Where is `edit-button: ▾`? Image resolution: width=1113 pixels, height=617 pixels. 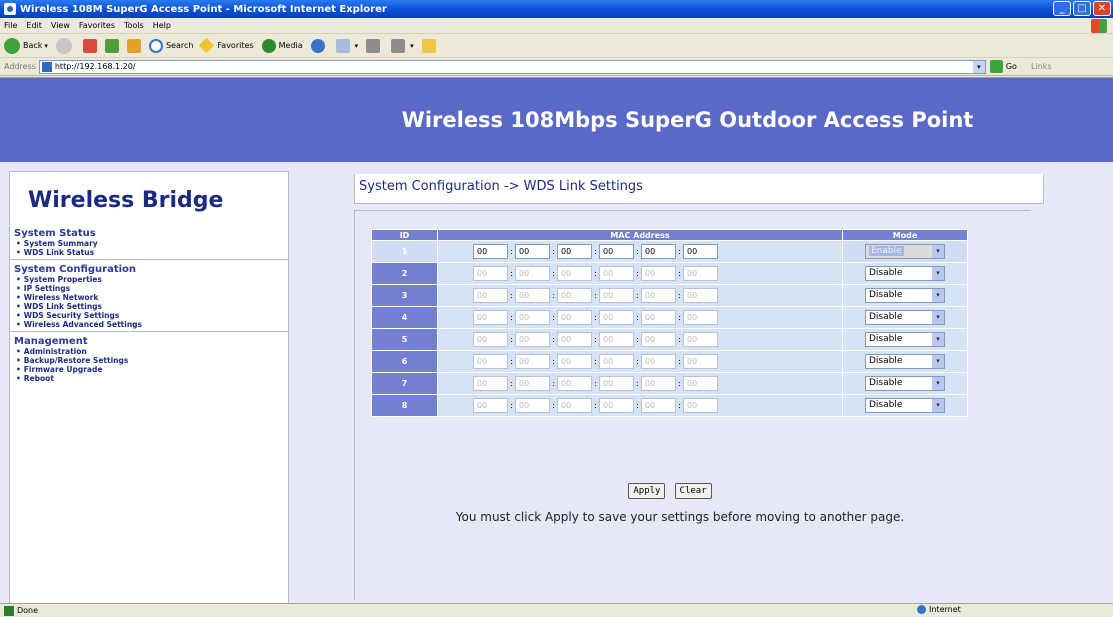 edit-button: ▾ is located at coordinates (402, 45).